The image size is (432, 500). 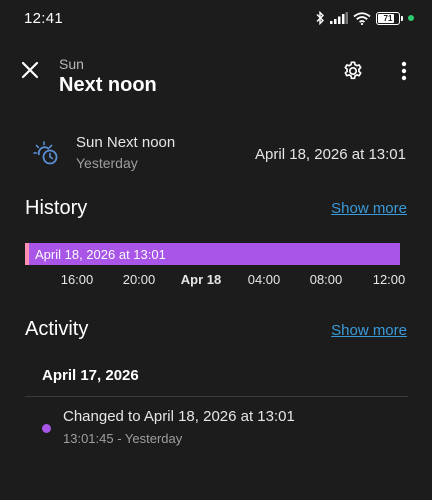 I want to click on entity-domain: Sun, so click(x=71, y=64).